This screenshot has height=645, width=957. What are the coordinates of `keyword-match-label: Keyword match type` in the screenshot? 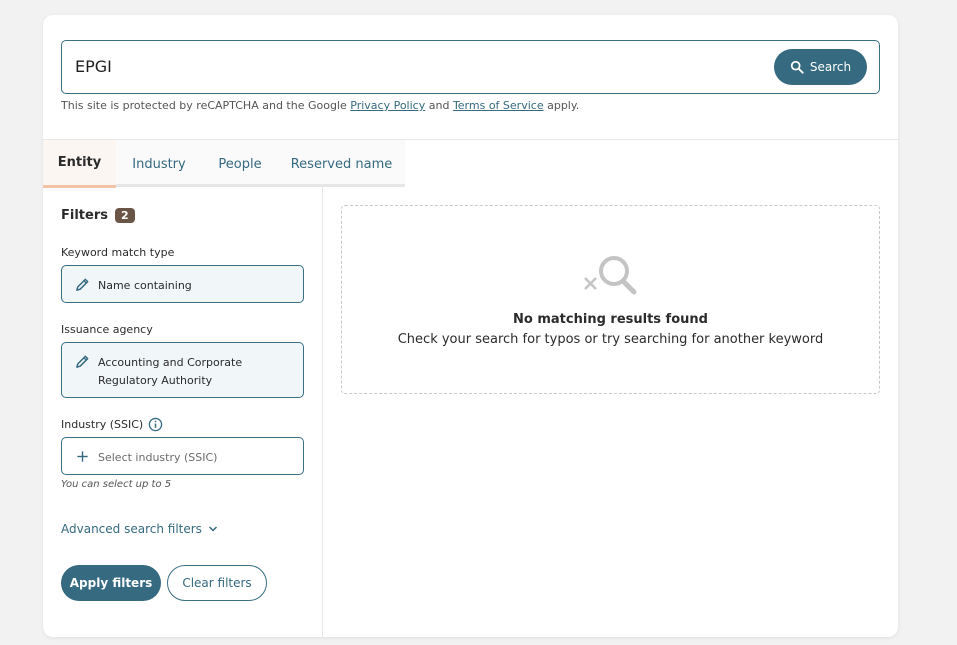 It's located at (118, 252).